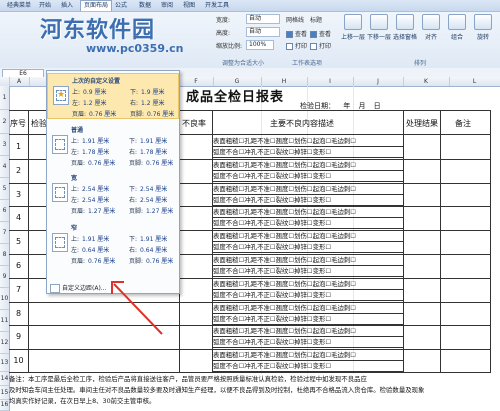 The height and width of the screenshot is (411, 500). Describe the element at coordinates (151, 261) in the screenshot. I see `margin-footer-value: 页脚: 0.76 厘米` at that location.